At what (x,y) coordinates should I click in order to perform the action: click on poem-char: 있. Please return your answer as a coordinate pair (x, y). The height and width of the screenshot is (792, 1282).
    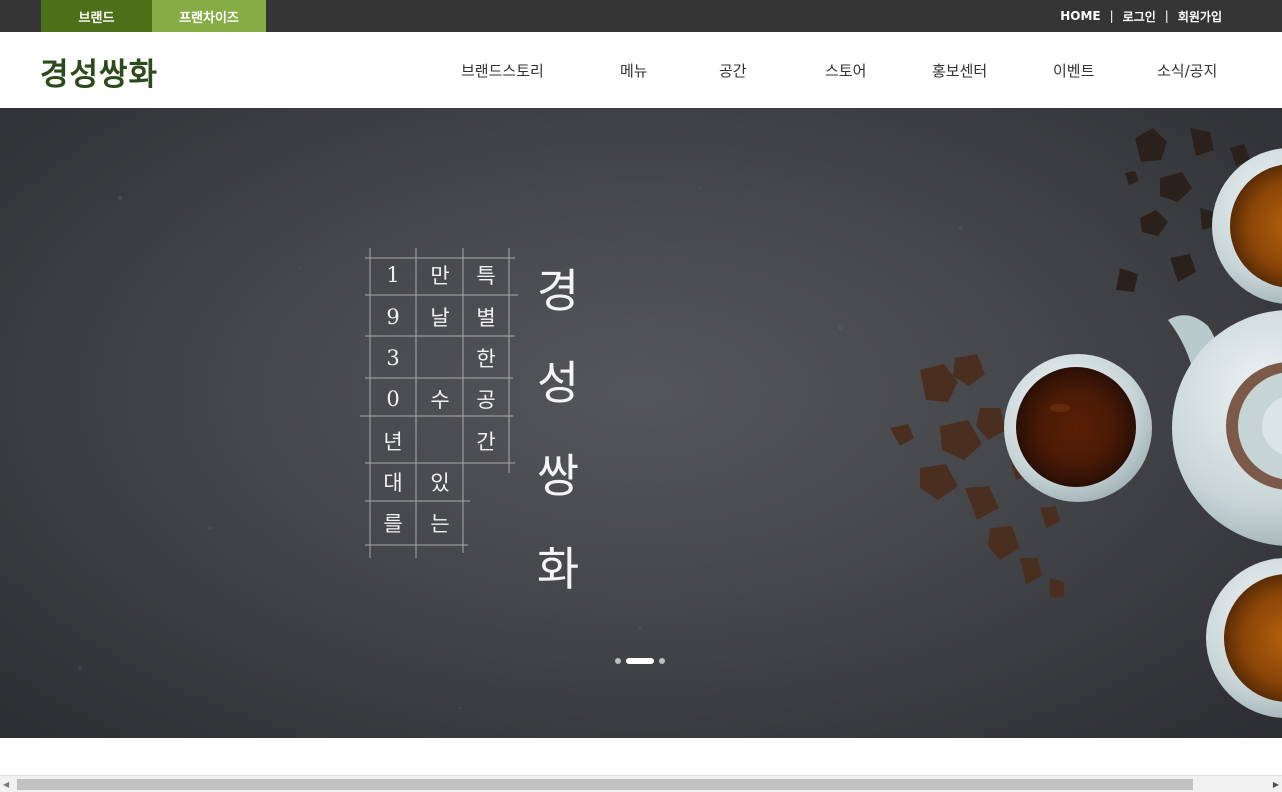
    Looking at the image, I should click on (440, 483).